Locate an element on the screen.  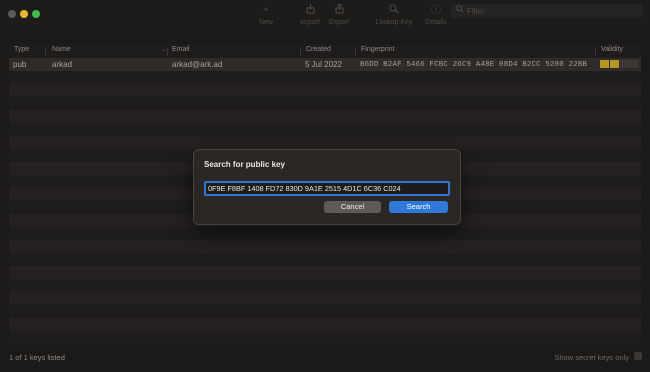
search-button: Search is located at coordinates (418, 207).